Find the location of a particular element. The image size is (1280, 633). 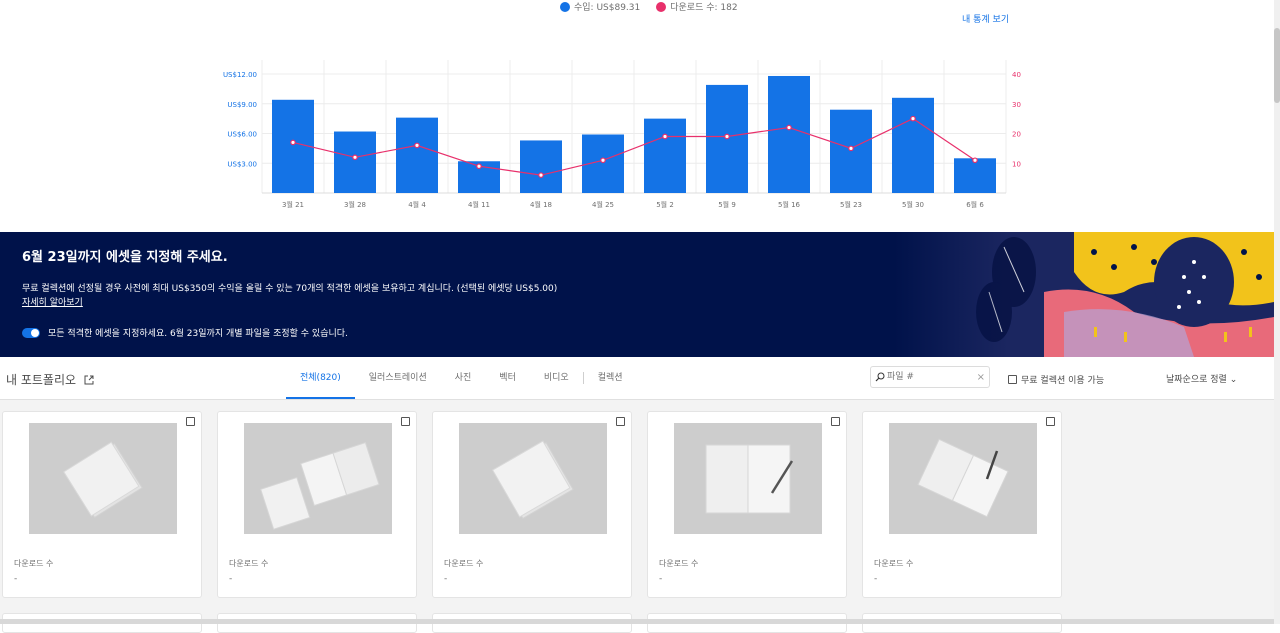

notebook-mockup-image is located at coordinates (318, 478).